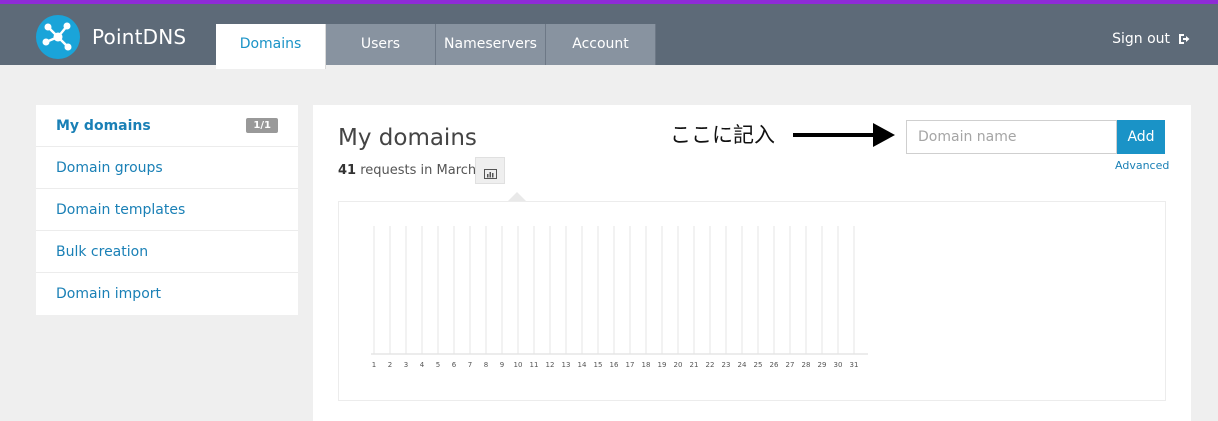 Image resolution: width=1218 pixels, height=421 pixels. I want to click on annotation-text: ここに記入, so click(722, 135).